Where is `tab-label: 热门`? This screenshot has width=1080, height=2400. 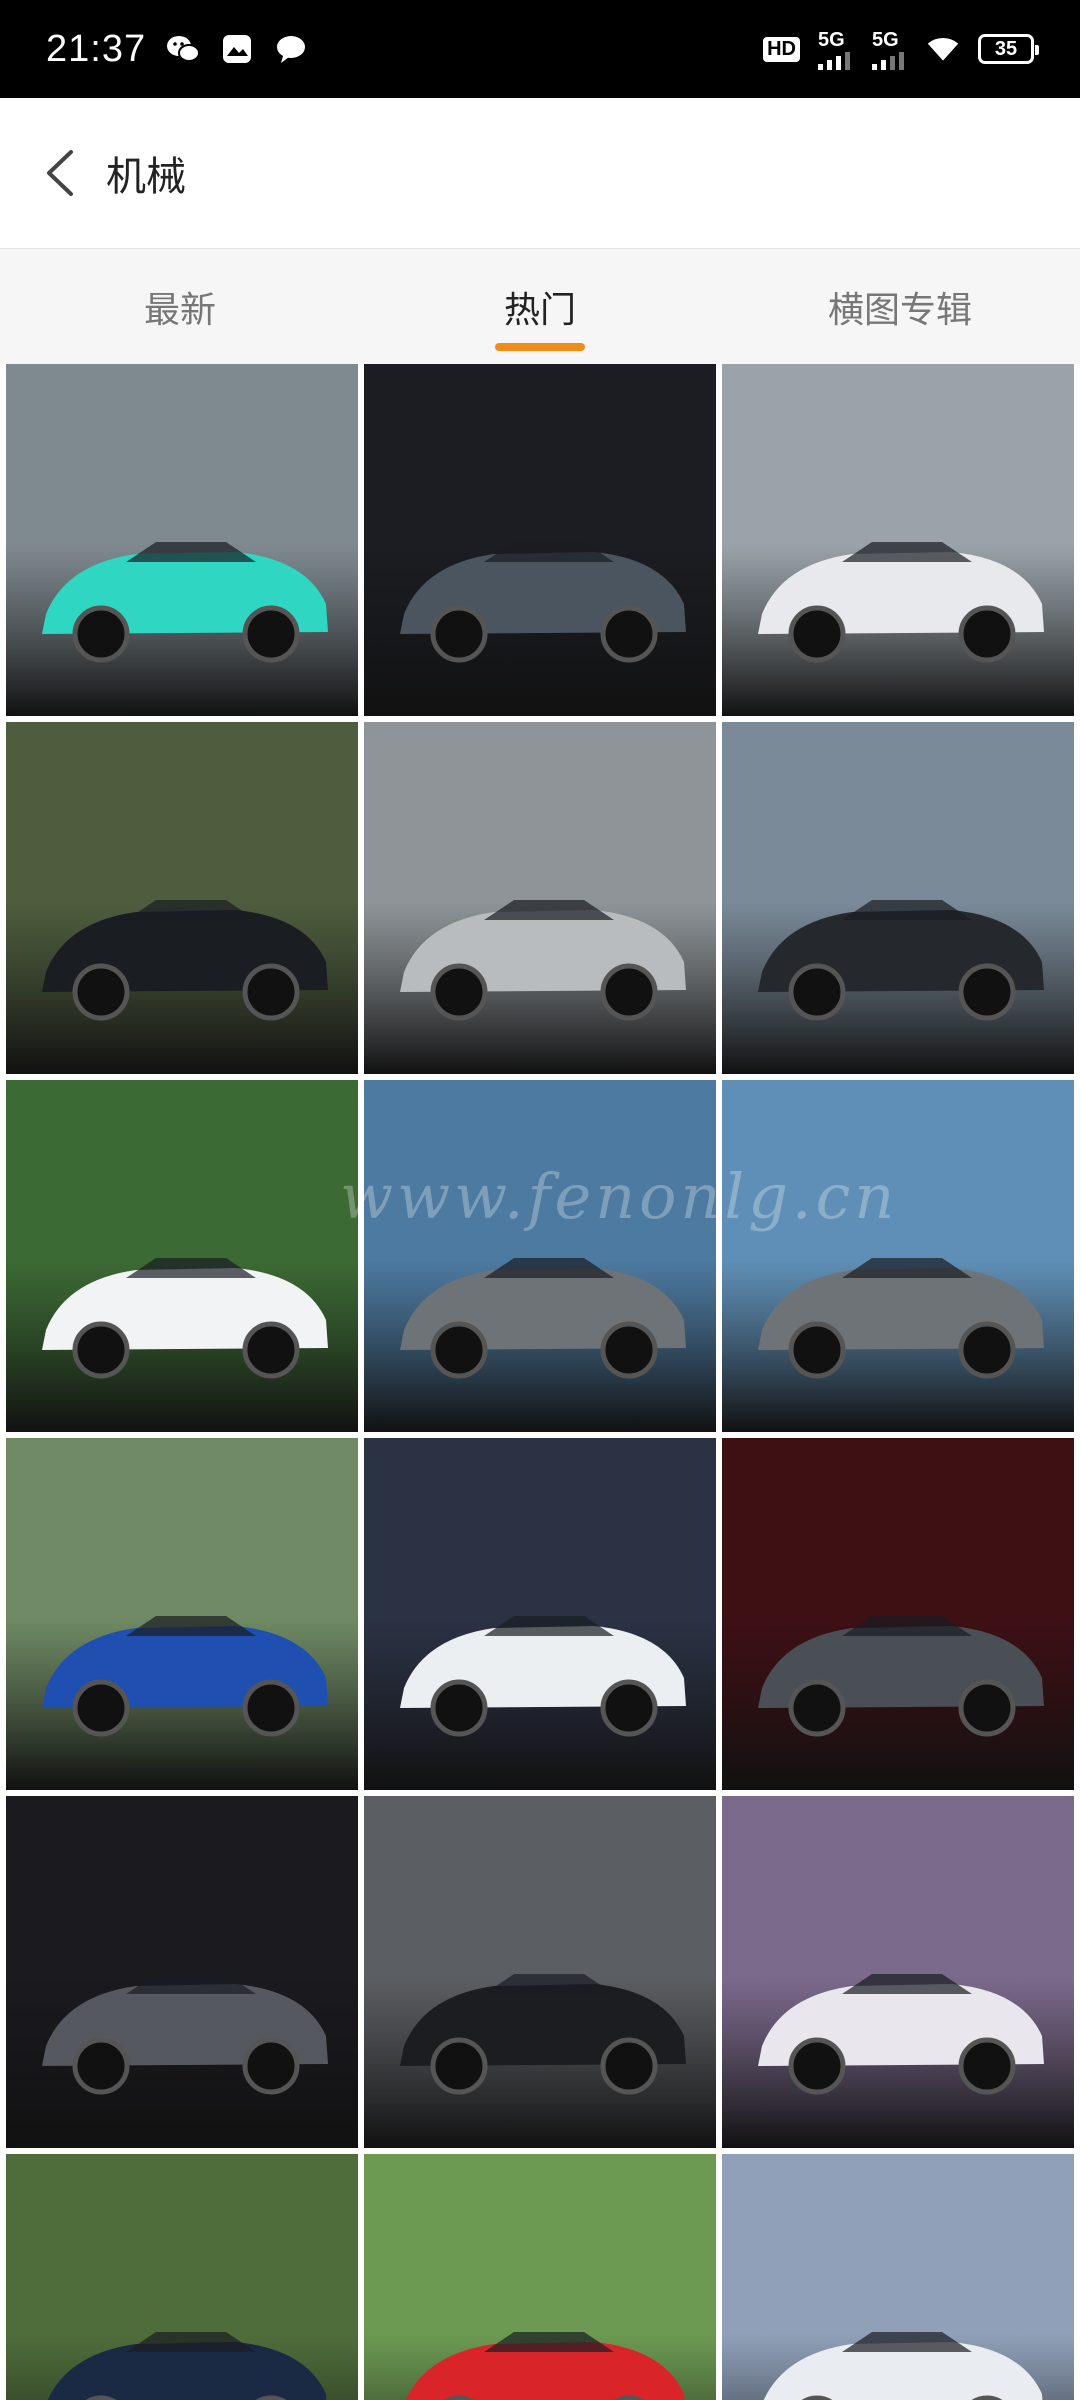
tab-label: 热门 is located at coordinates (539, 310).